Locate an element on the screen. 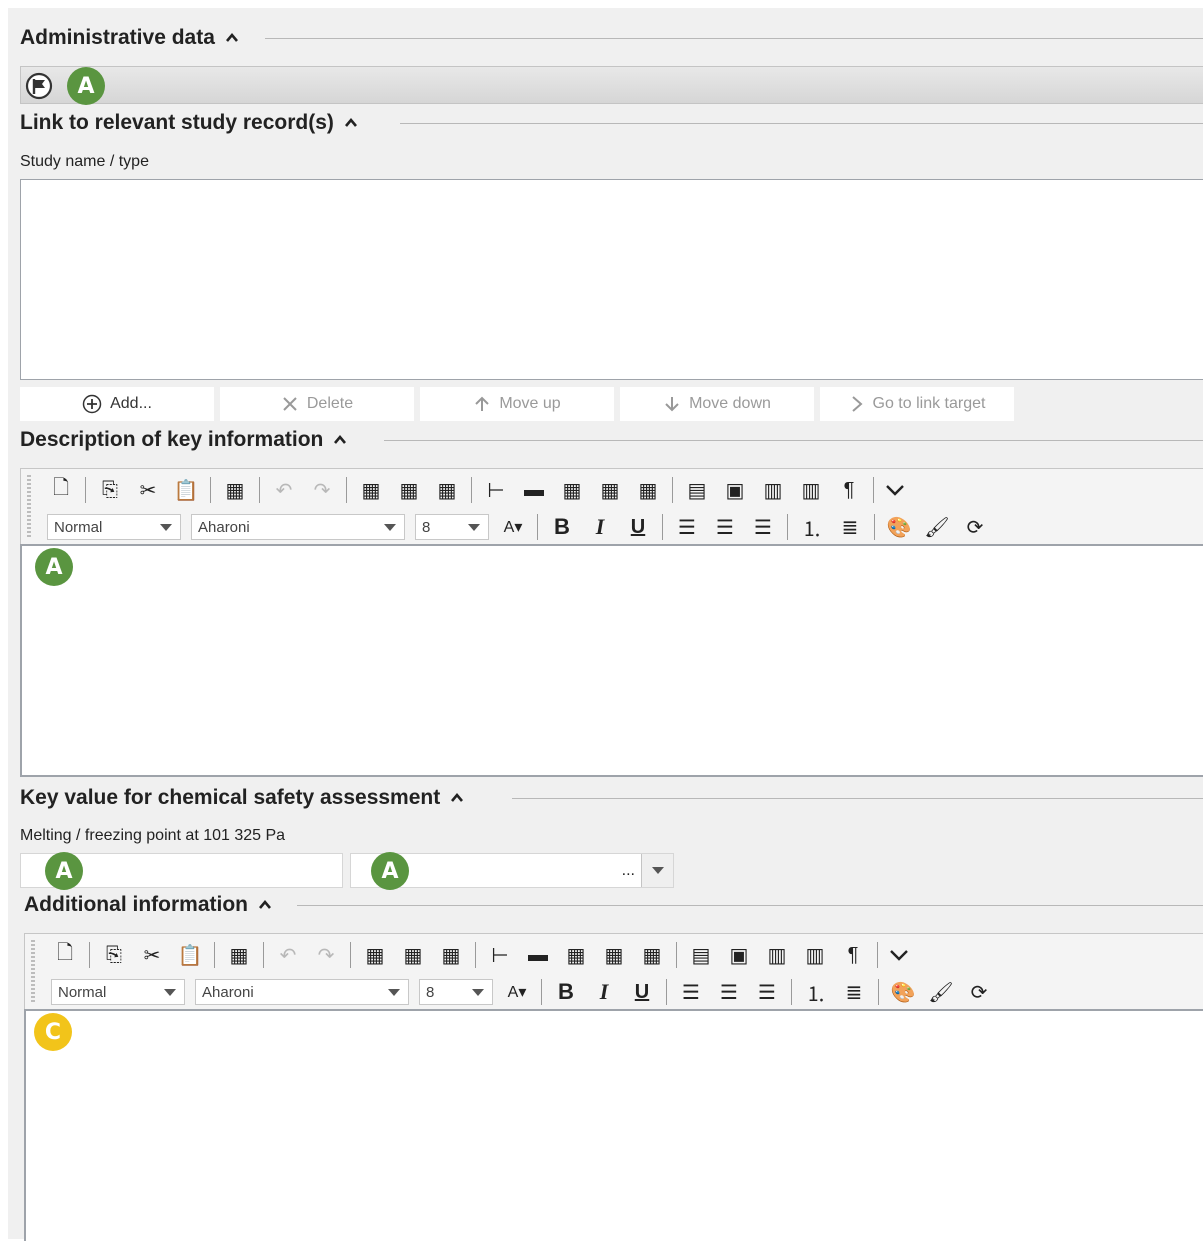 The image size is (1203, 1241). section-description-header: Description of key information is located at coordinates (611, 440).